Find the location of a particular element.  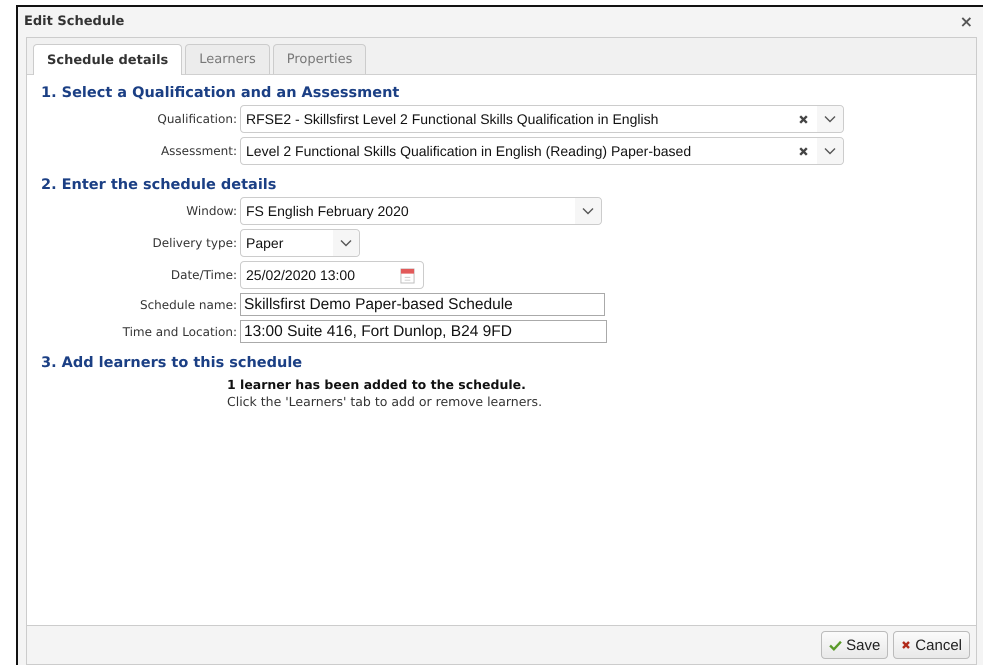

text-input: 13:00 Suite 416, Fort Dunlop, B24 9FD is located at coordinates (423, 331).